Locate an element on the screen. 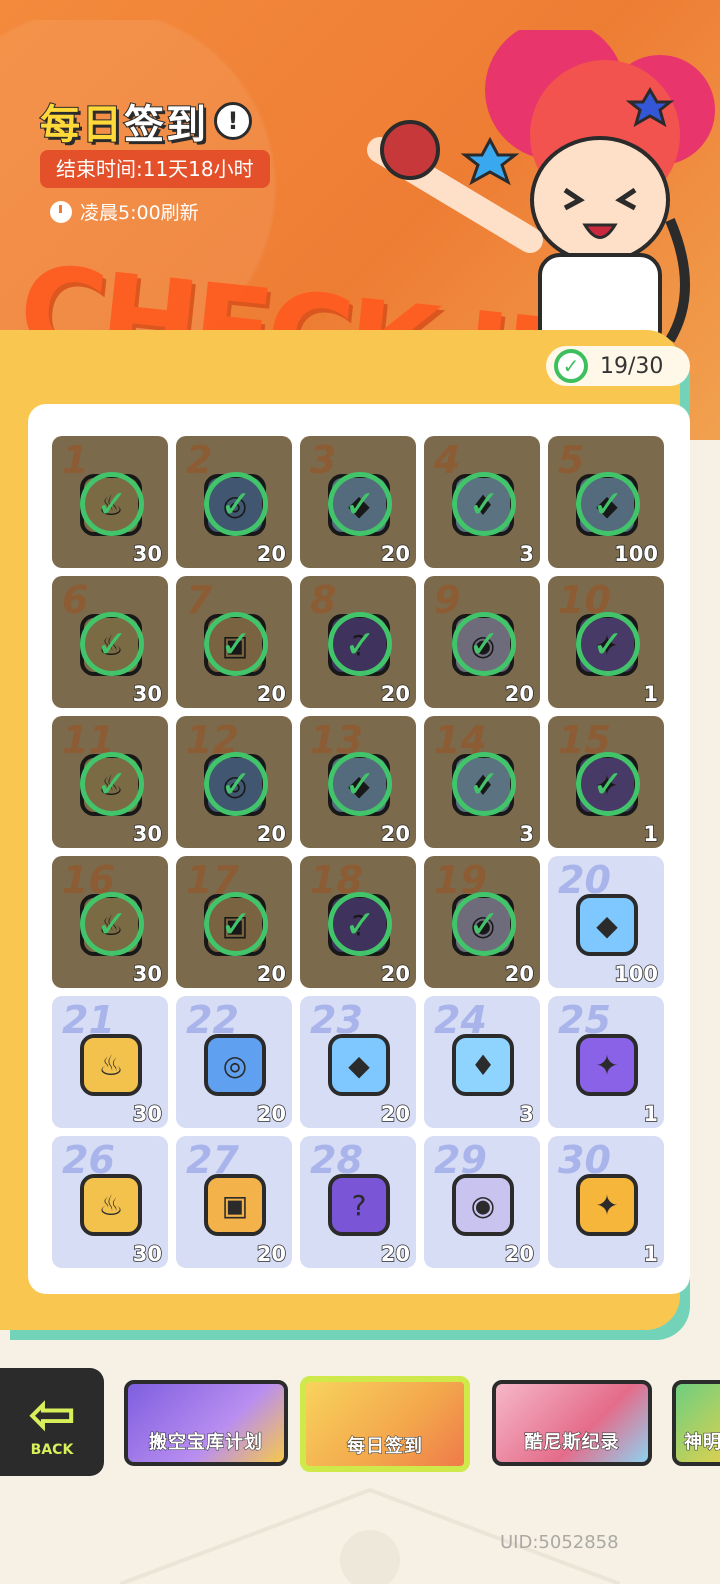 This screenshot has width=720, height=1584. reward-cell-day-6: 6 ♨ 30 ✓ is located at coordinates (110, 642).